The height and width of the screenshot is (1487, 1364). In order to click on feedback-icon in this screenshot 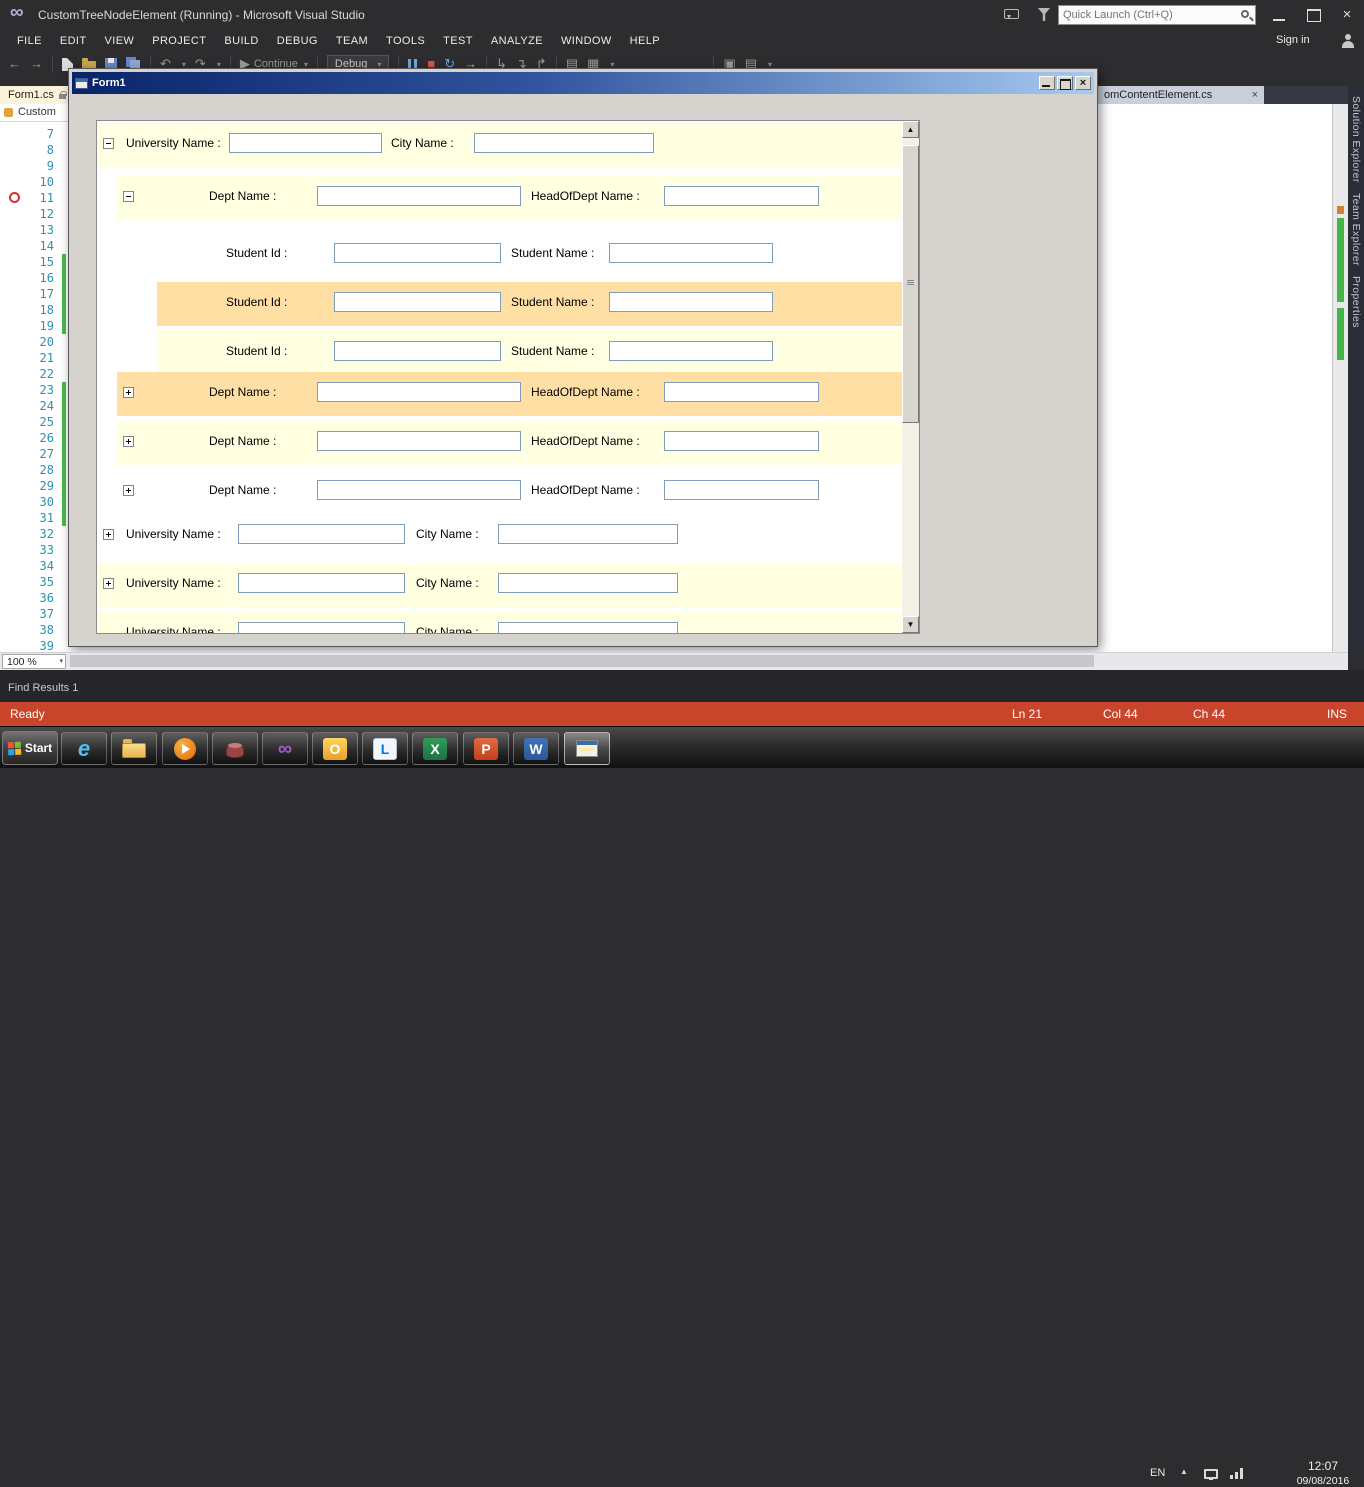, I will do `click(1011, 14)`.